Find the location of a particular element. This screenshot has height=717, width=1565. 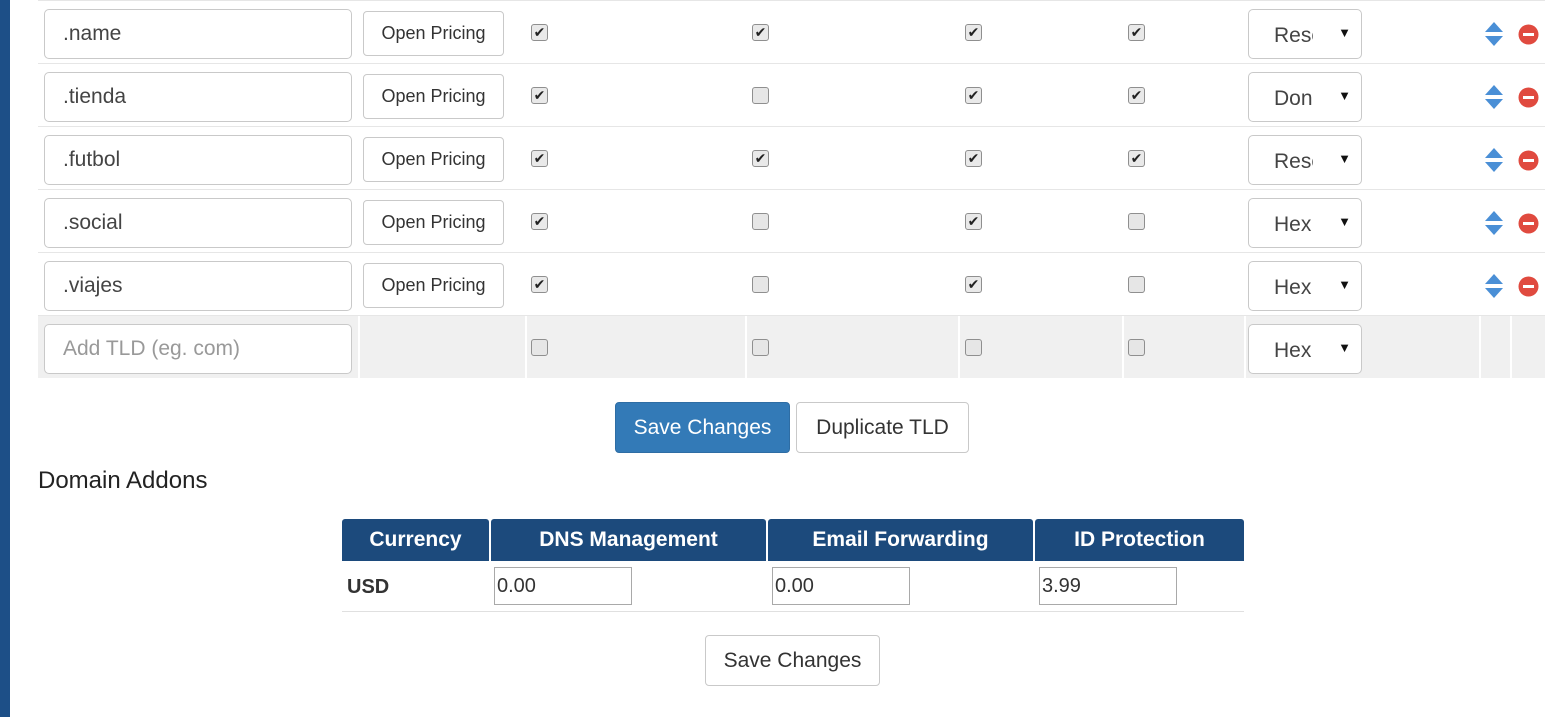

email-forwarding-price-input is located at coordinates (841, 586).